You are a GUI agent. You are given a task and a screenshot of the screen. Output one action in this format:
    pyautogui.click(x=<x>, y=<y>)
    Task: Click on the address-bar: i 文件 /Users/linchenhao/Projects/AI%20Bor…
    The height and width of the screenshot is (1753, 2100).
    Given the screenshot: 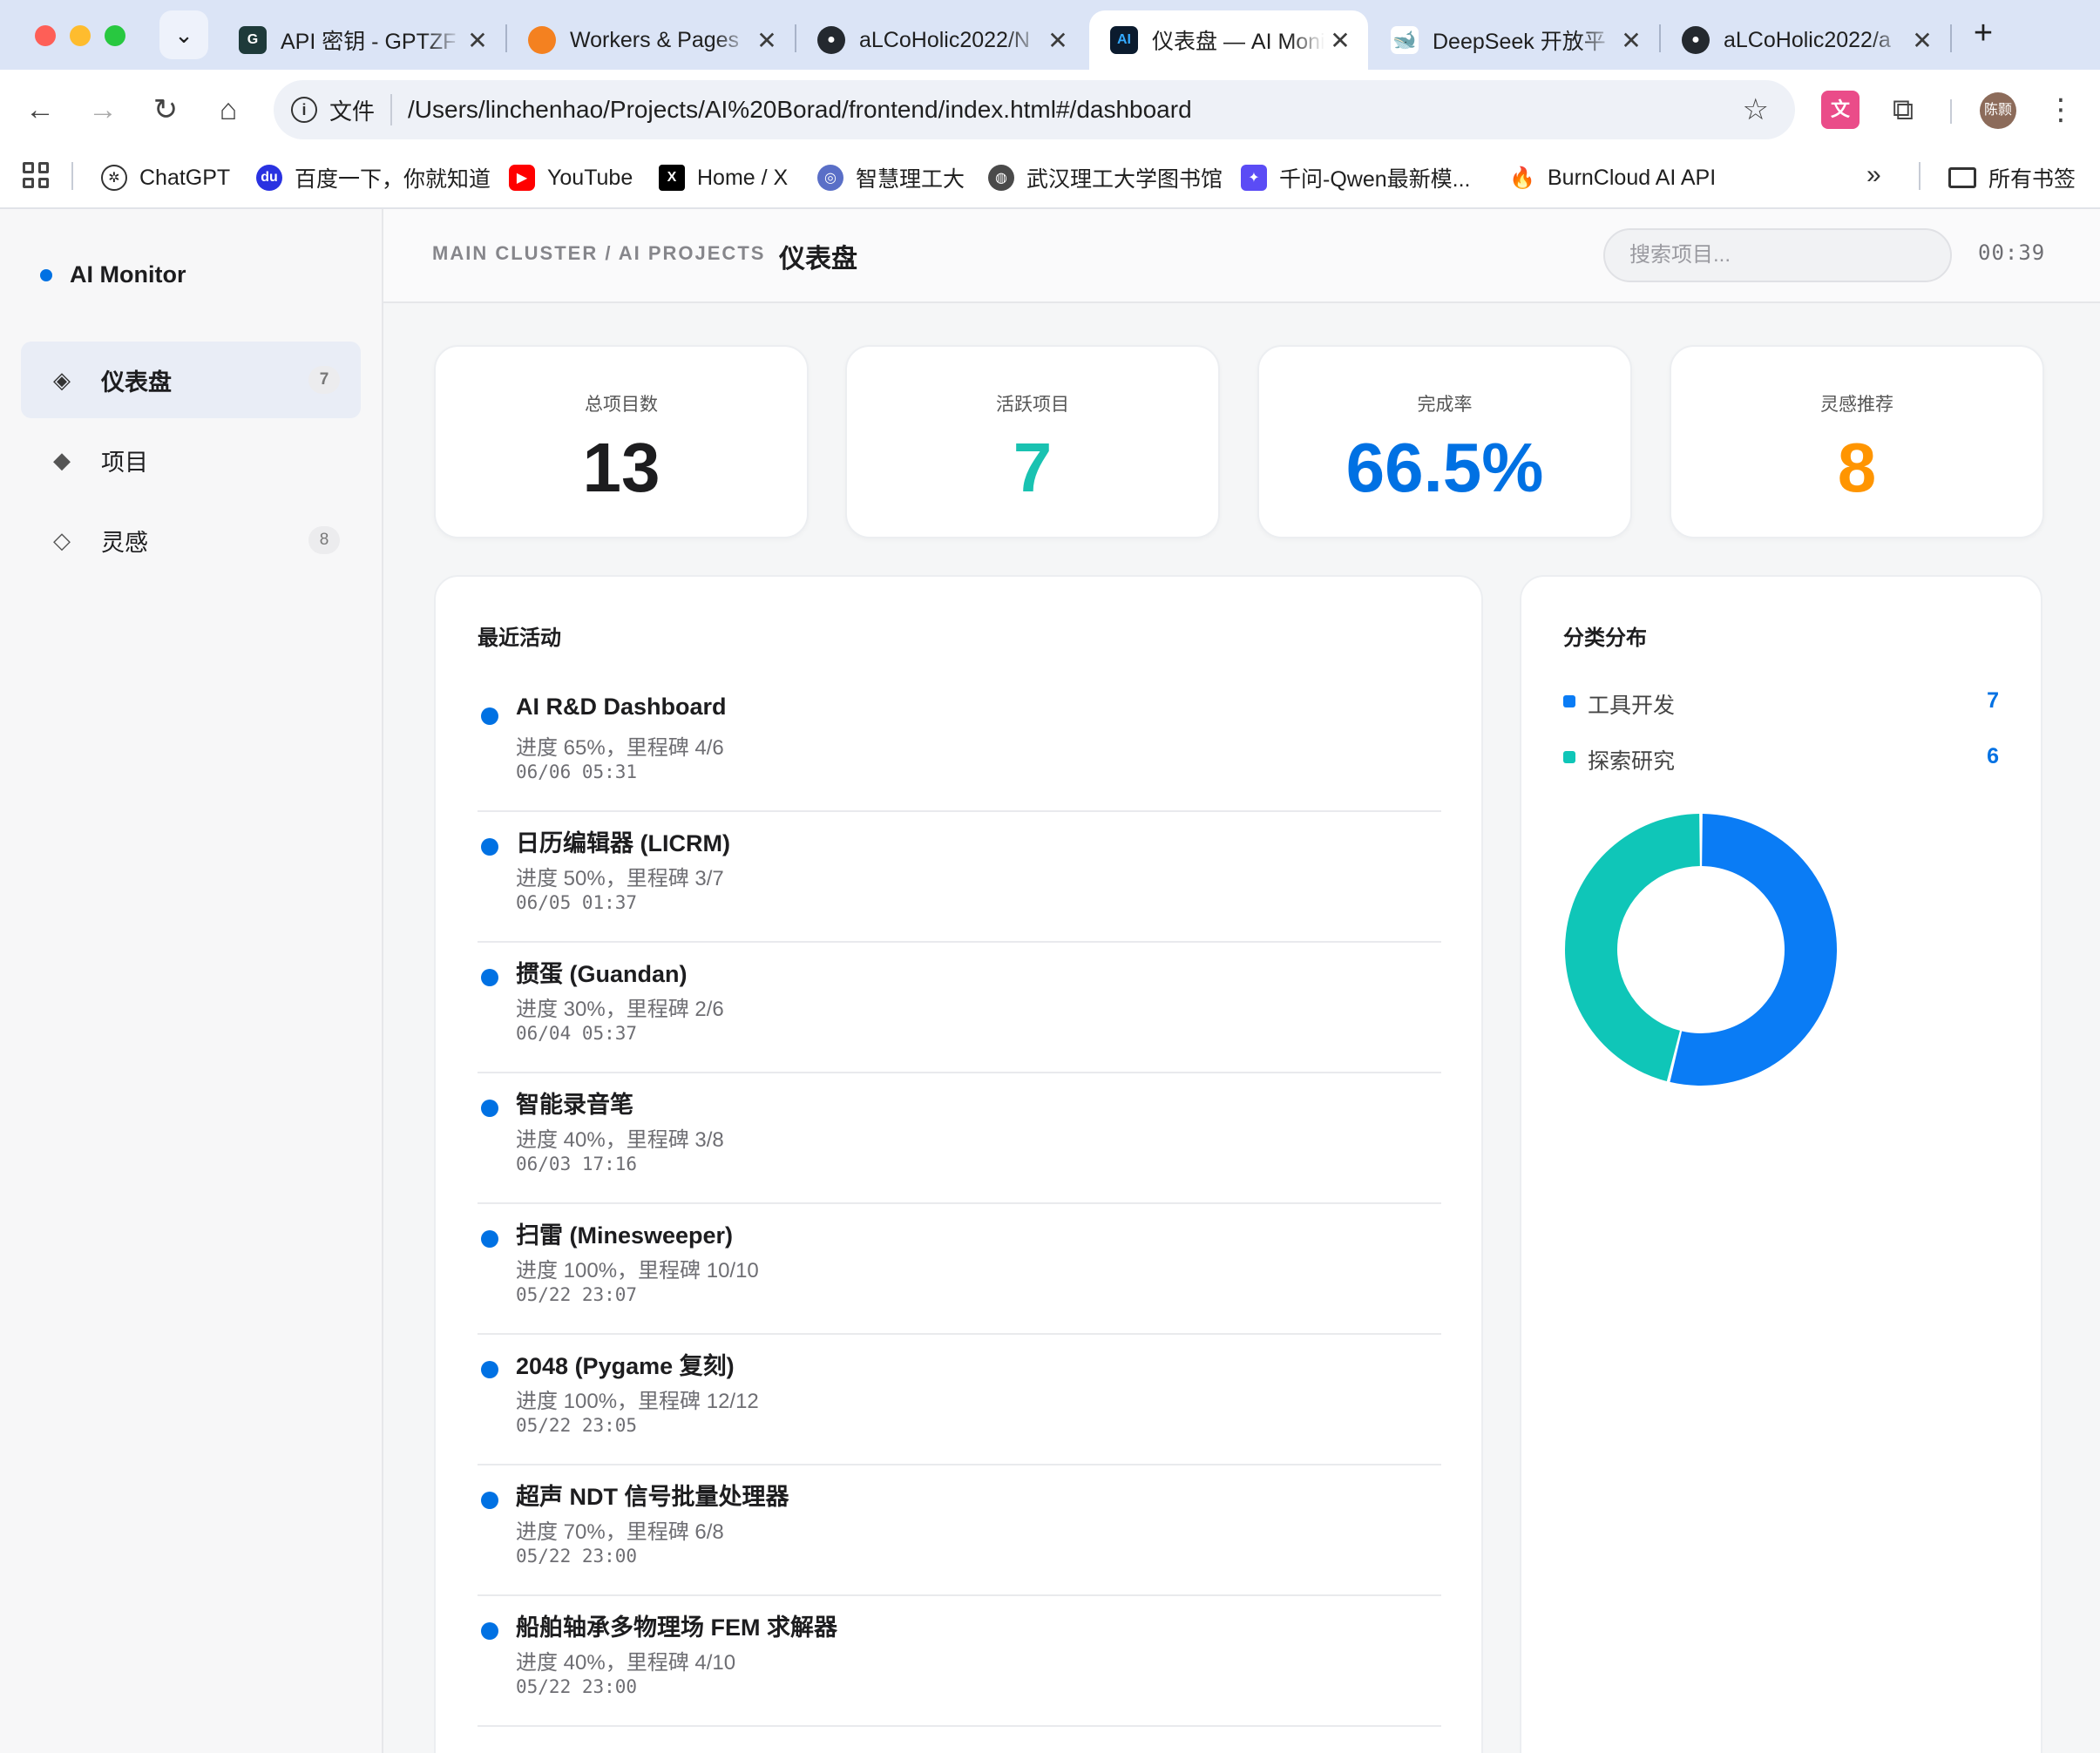 What is the action you would take?
    pyautogui.click(x=1034, y=109)
    